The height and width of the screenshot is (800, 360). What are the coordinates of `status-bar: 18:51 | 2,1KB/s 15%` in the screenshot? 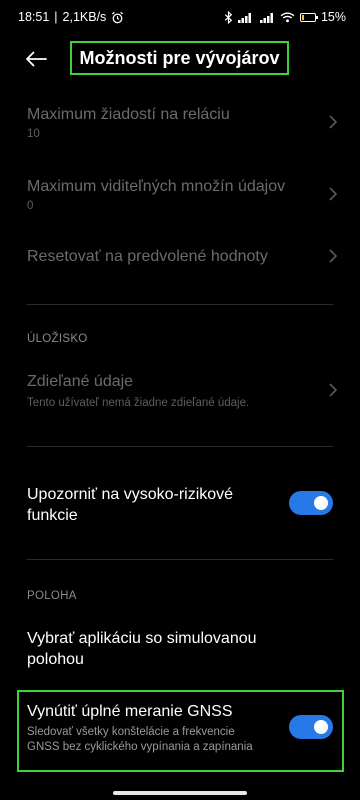 It's located at (180, 17).